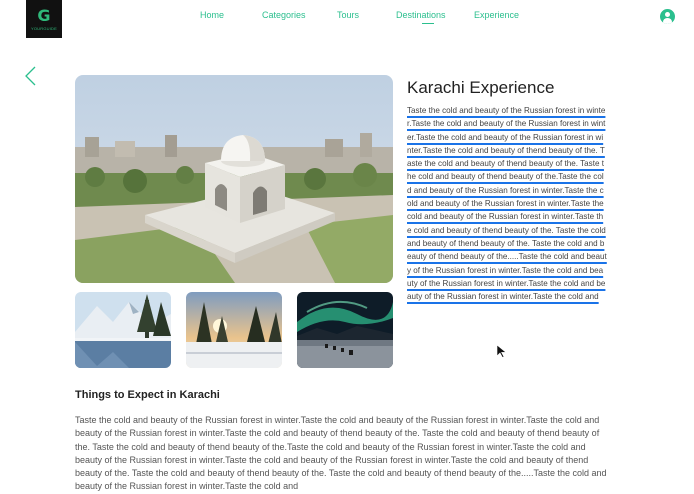  What do you see at coordinates (234, 330) in the screenshot?
I see `gallery-thumb-forest` at bounding box center [234, 330].